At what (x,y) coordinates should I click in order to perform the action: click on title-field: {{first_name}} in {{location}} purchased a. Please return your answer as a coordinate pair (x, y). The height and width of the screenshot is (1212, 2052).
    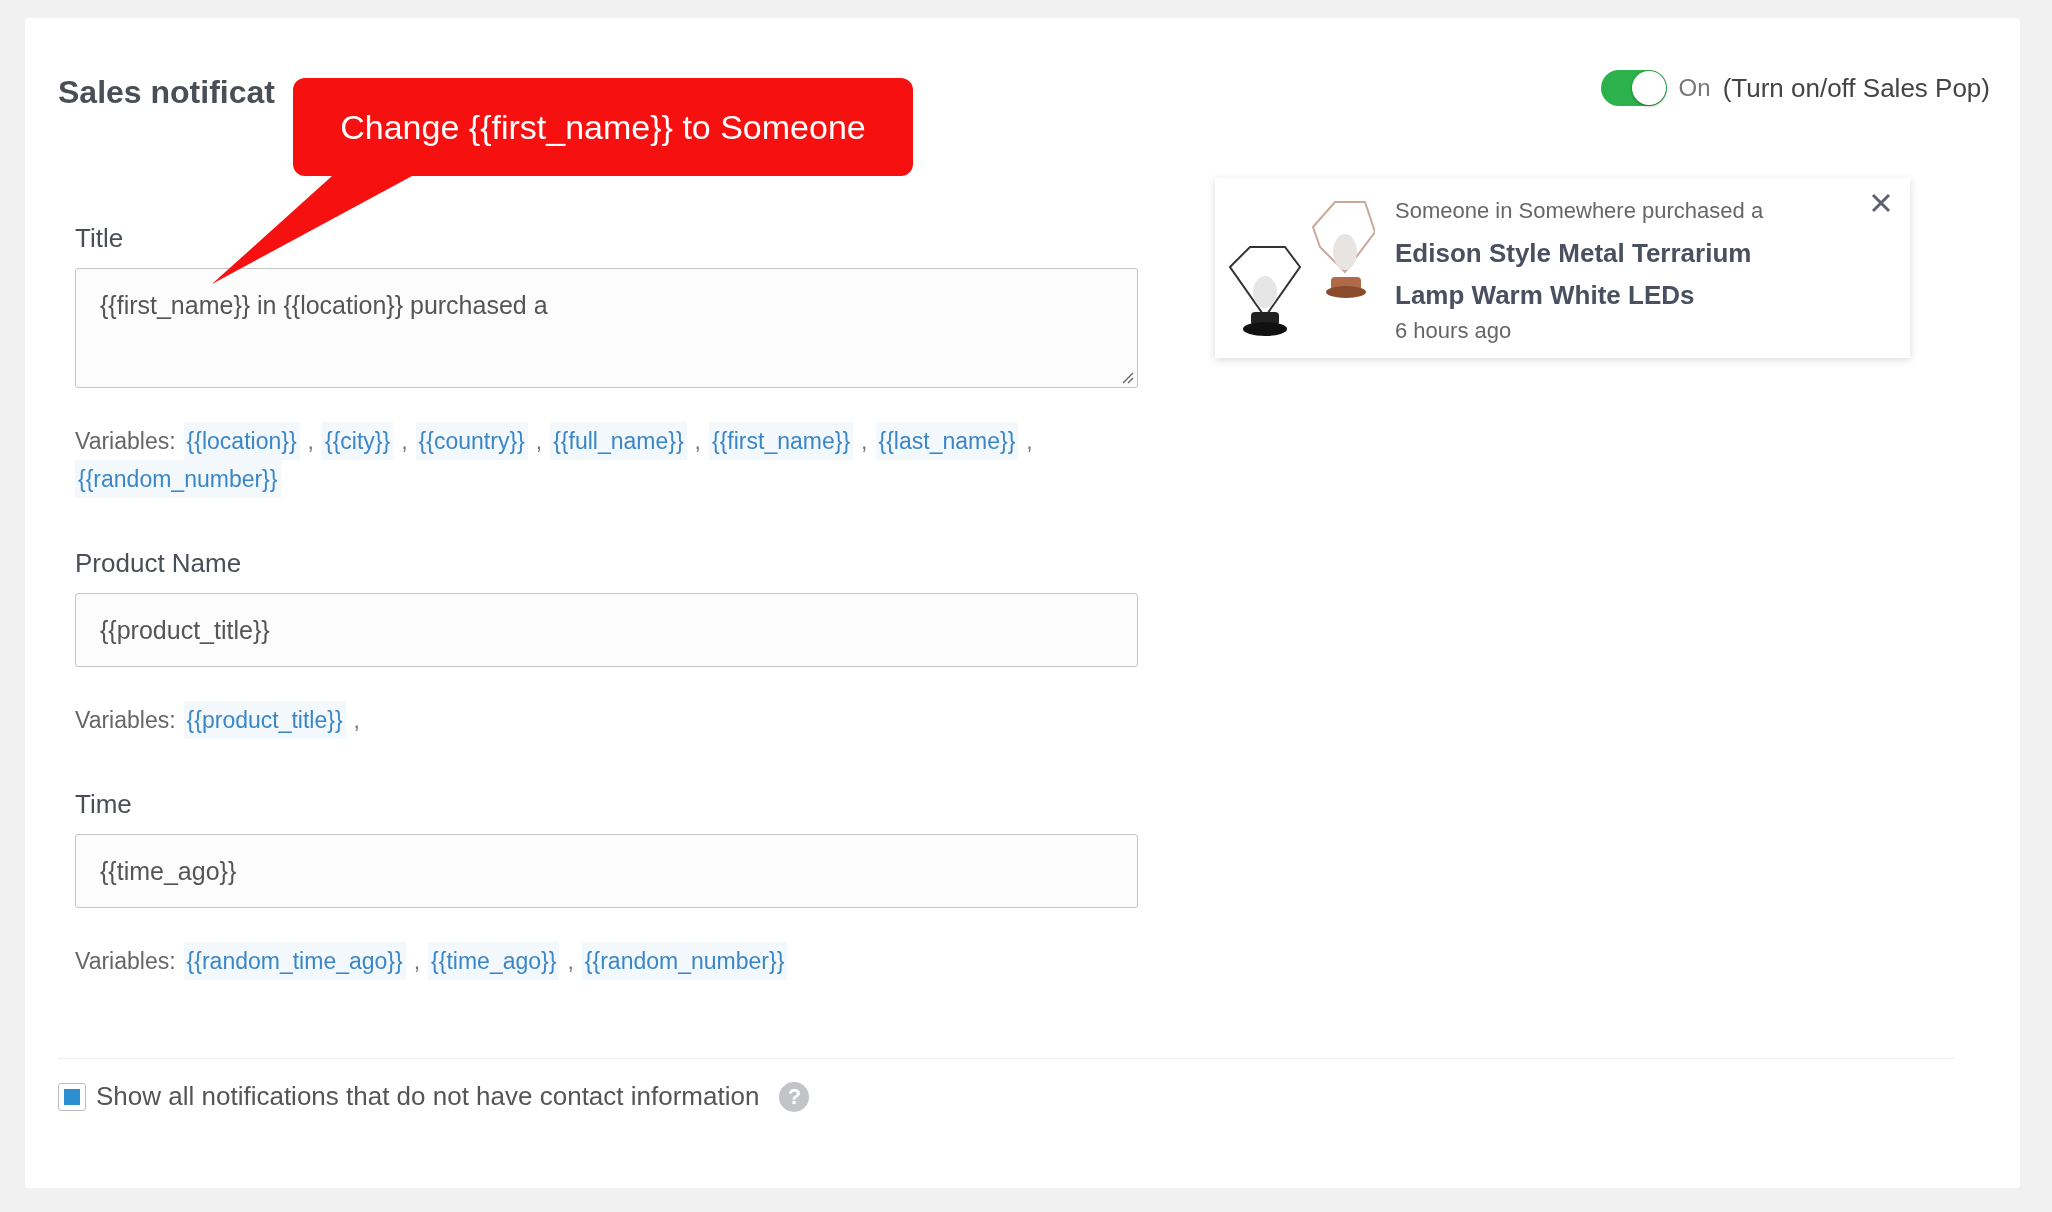
    Looking at the image, I should click on (606, 328).